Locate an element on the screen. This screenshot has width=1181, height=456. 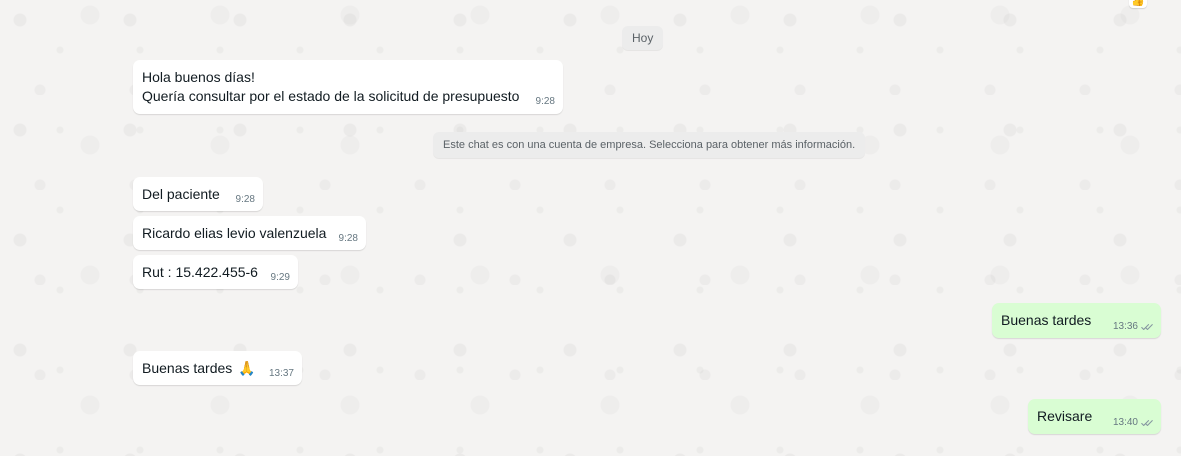
incoming-message: Buenas tardes 🙏 13:37 is located at coordinates (217, 368).